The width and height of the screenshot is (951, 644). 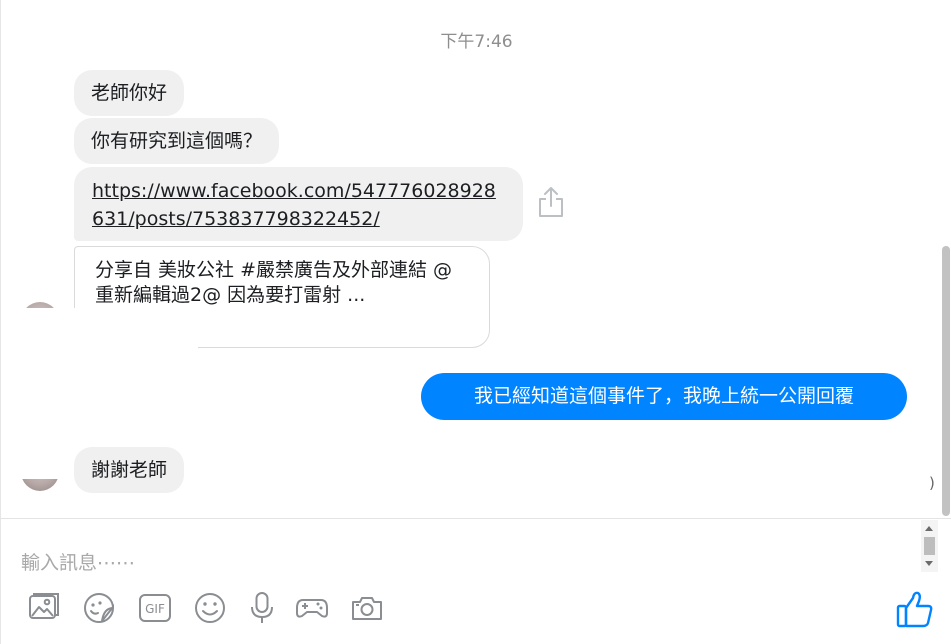 What do you see at coordinates (210, 608) in the screenshot?
I see `emoji-icon` at bounding box center [210, 608].